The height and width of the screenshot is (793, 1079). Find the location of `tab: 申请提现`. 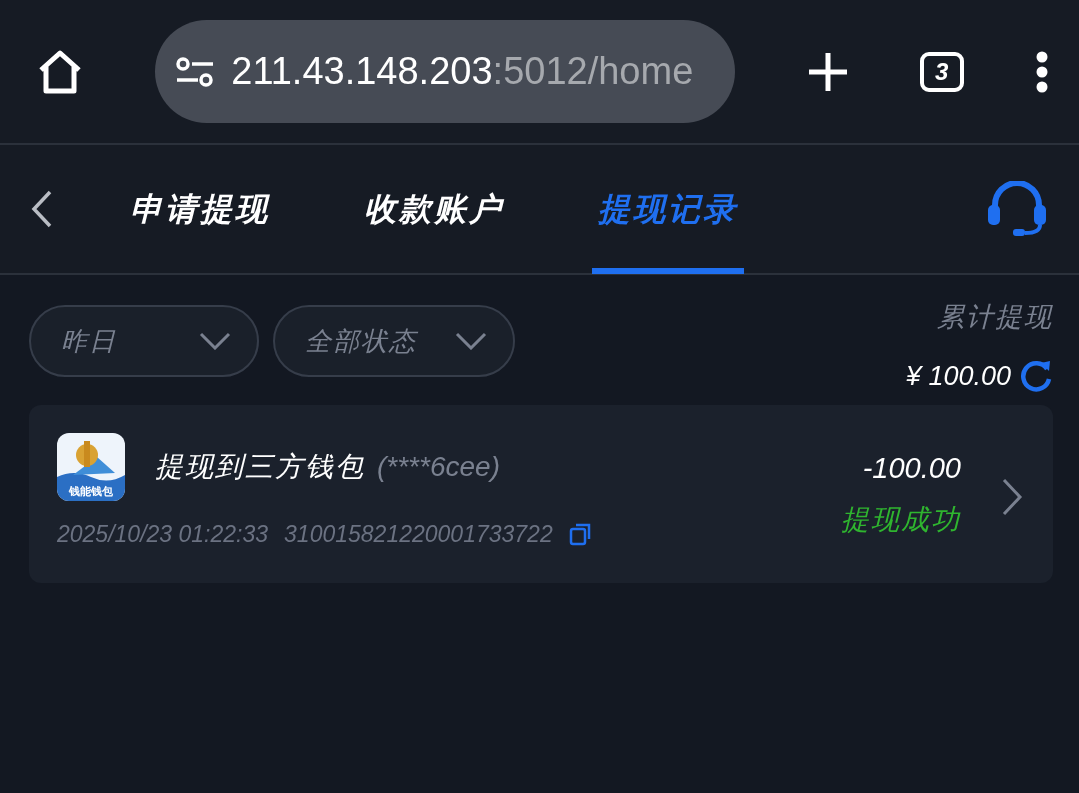

tab: 申请提现 is located at coordinates (200, 209).